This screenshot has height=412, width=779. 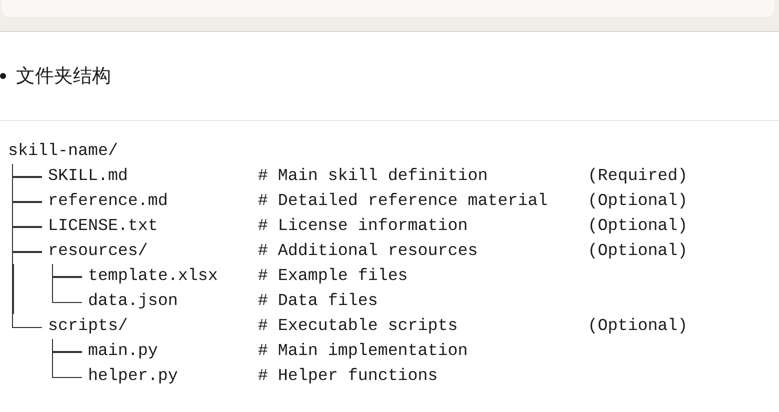 What do you see at coordinates (638, 177) in the screenshot?
I see `requirement-note: (Required)` at bounding box center [638, 177].